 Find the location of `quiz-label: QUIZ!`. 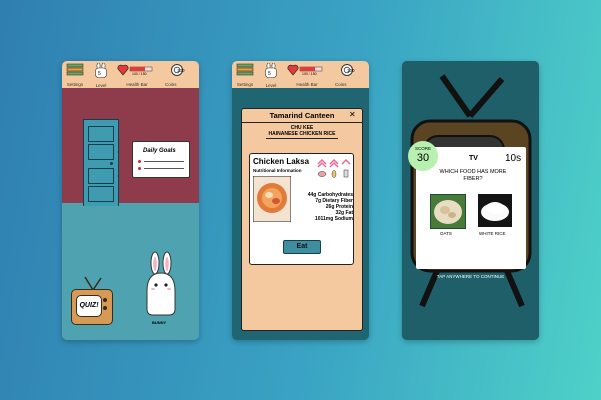

quiz-label: QUIZ! is located at coordinates (89, 306).